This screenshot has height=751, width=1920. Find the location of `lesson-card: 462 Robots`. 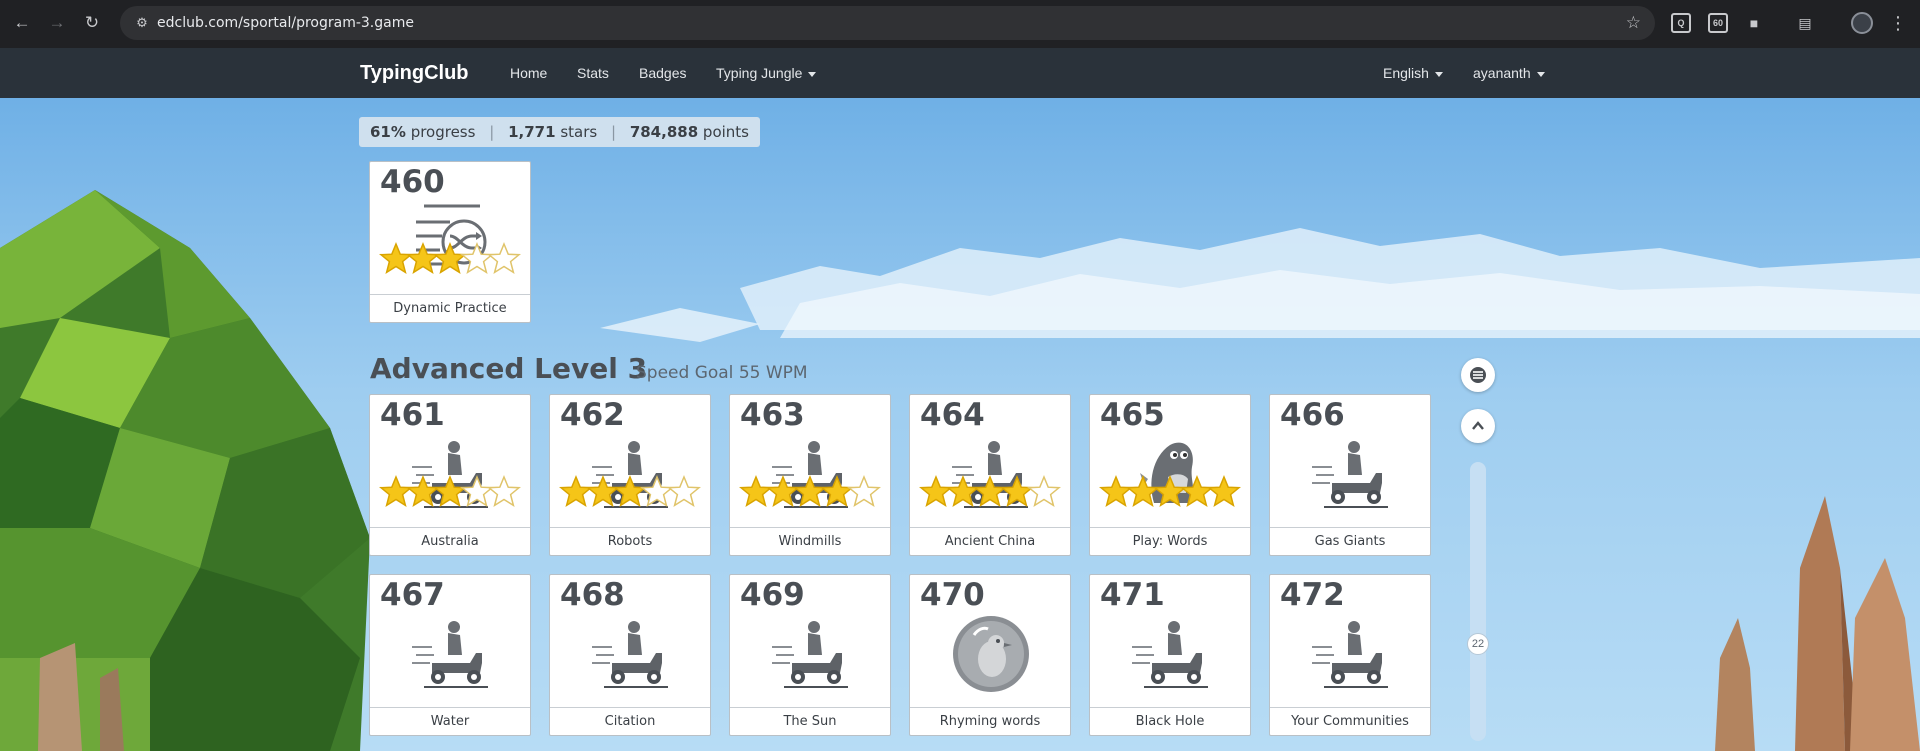

lesson-card: 462 Robots is located at coordinates (630, 475).